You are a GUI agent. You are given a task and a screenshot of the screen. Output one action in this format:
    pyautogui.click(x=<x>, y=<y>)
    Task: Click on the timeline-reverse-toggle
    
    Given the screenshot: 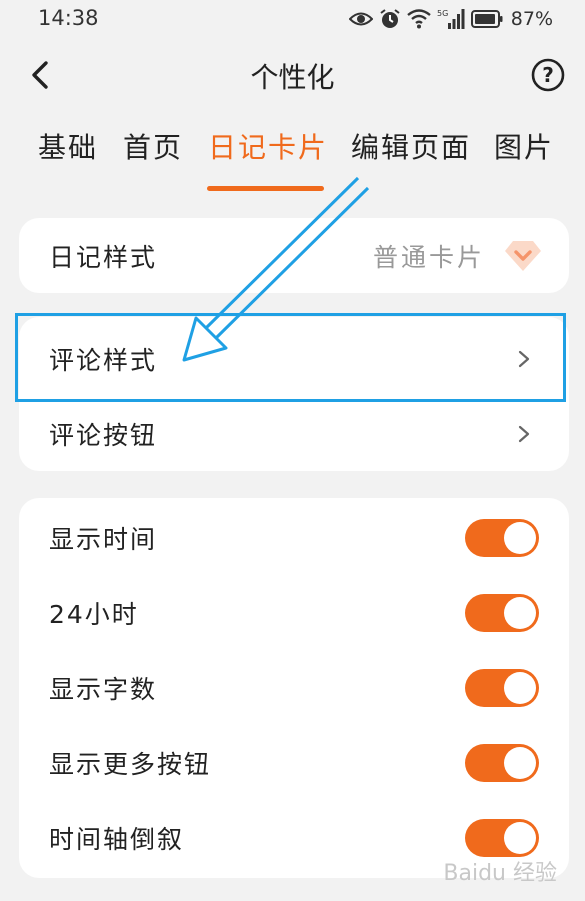 What is the action you would take?
    pyautogui.click(x=502, y=838)
    